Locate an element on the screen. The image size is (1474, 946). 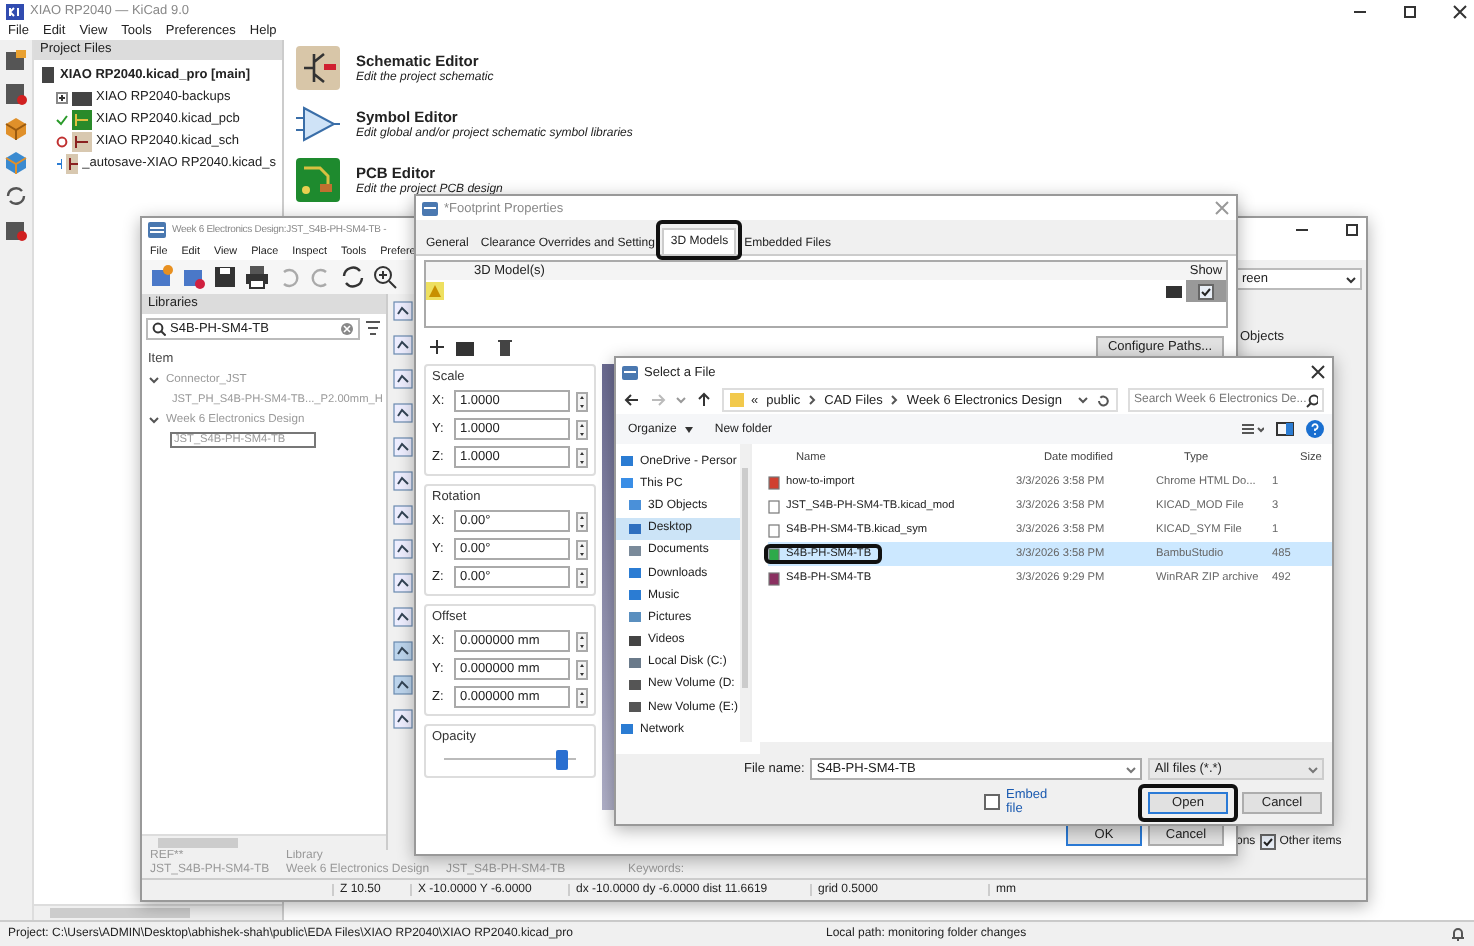
zoom-in-icon is located at coordinates (385, 277).